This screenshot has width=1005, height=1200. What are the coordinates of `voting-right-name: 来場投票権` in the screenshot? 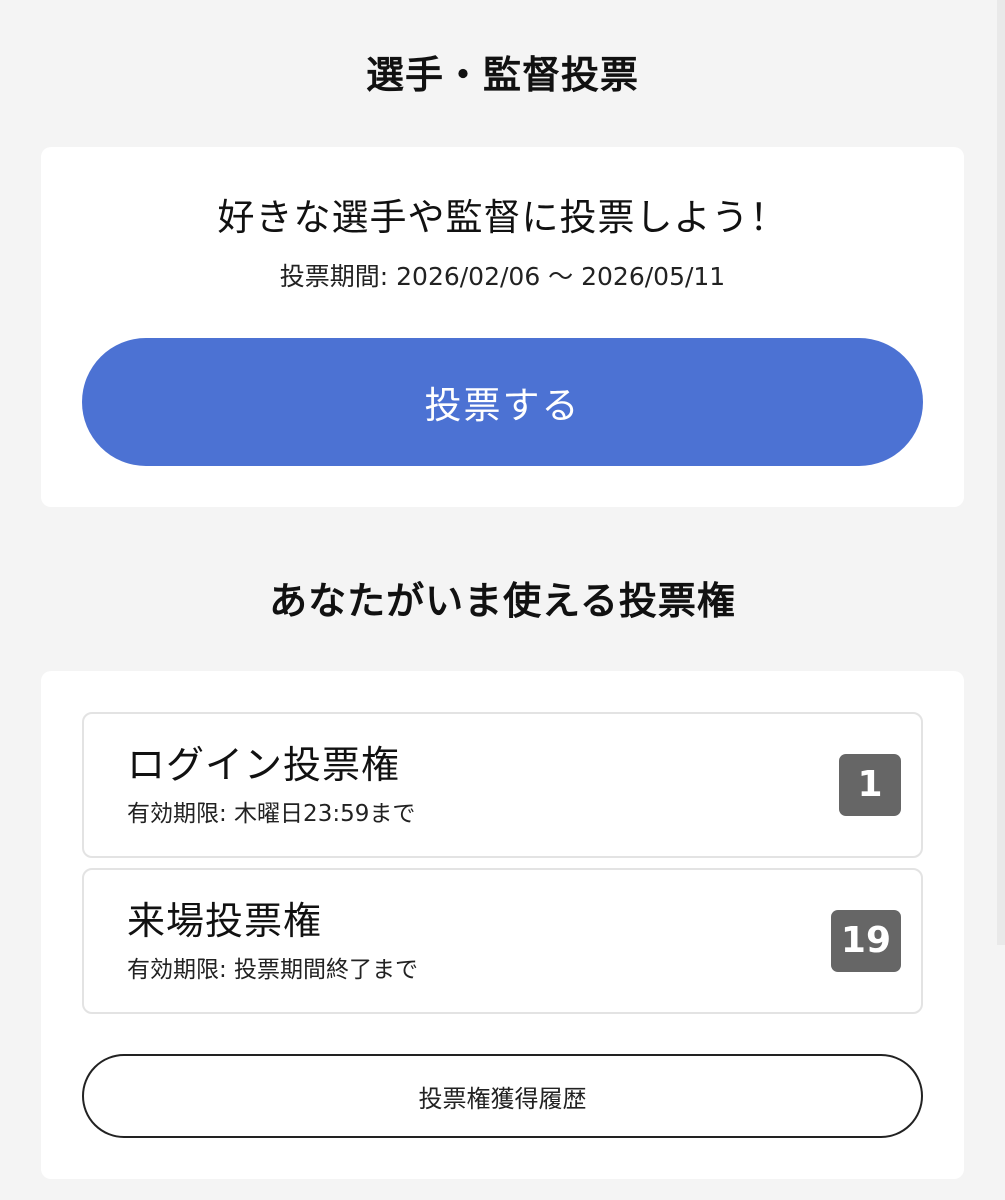 It's located at (225, 921).